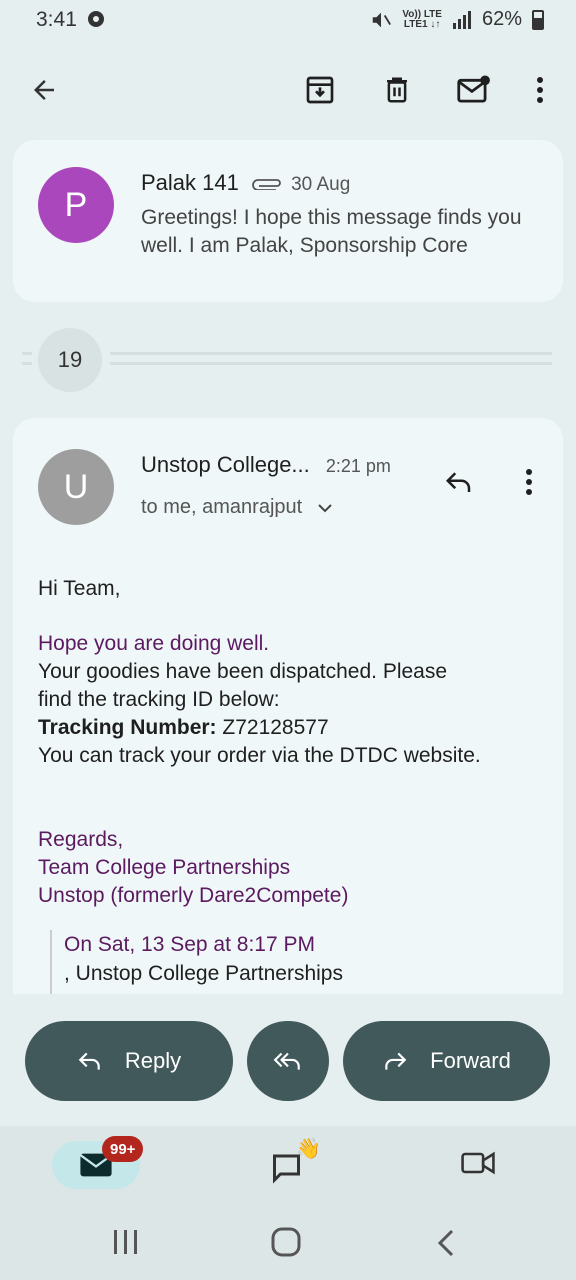 Image resolution: width=576 pixels, height=1280 pixels. I want to click on reply-label: Reply, so click(153, 1060).